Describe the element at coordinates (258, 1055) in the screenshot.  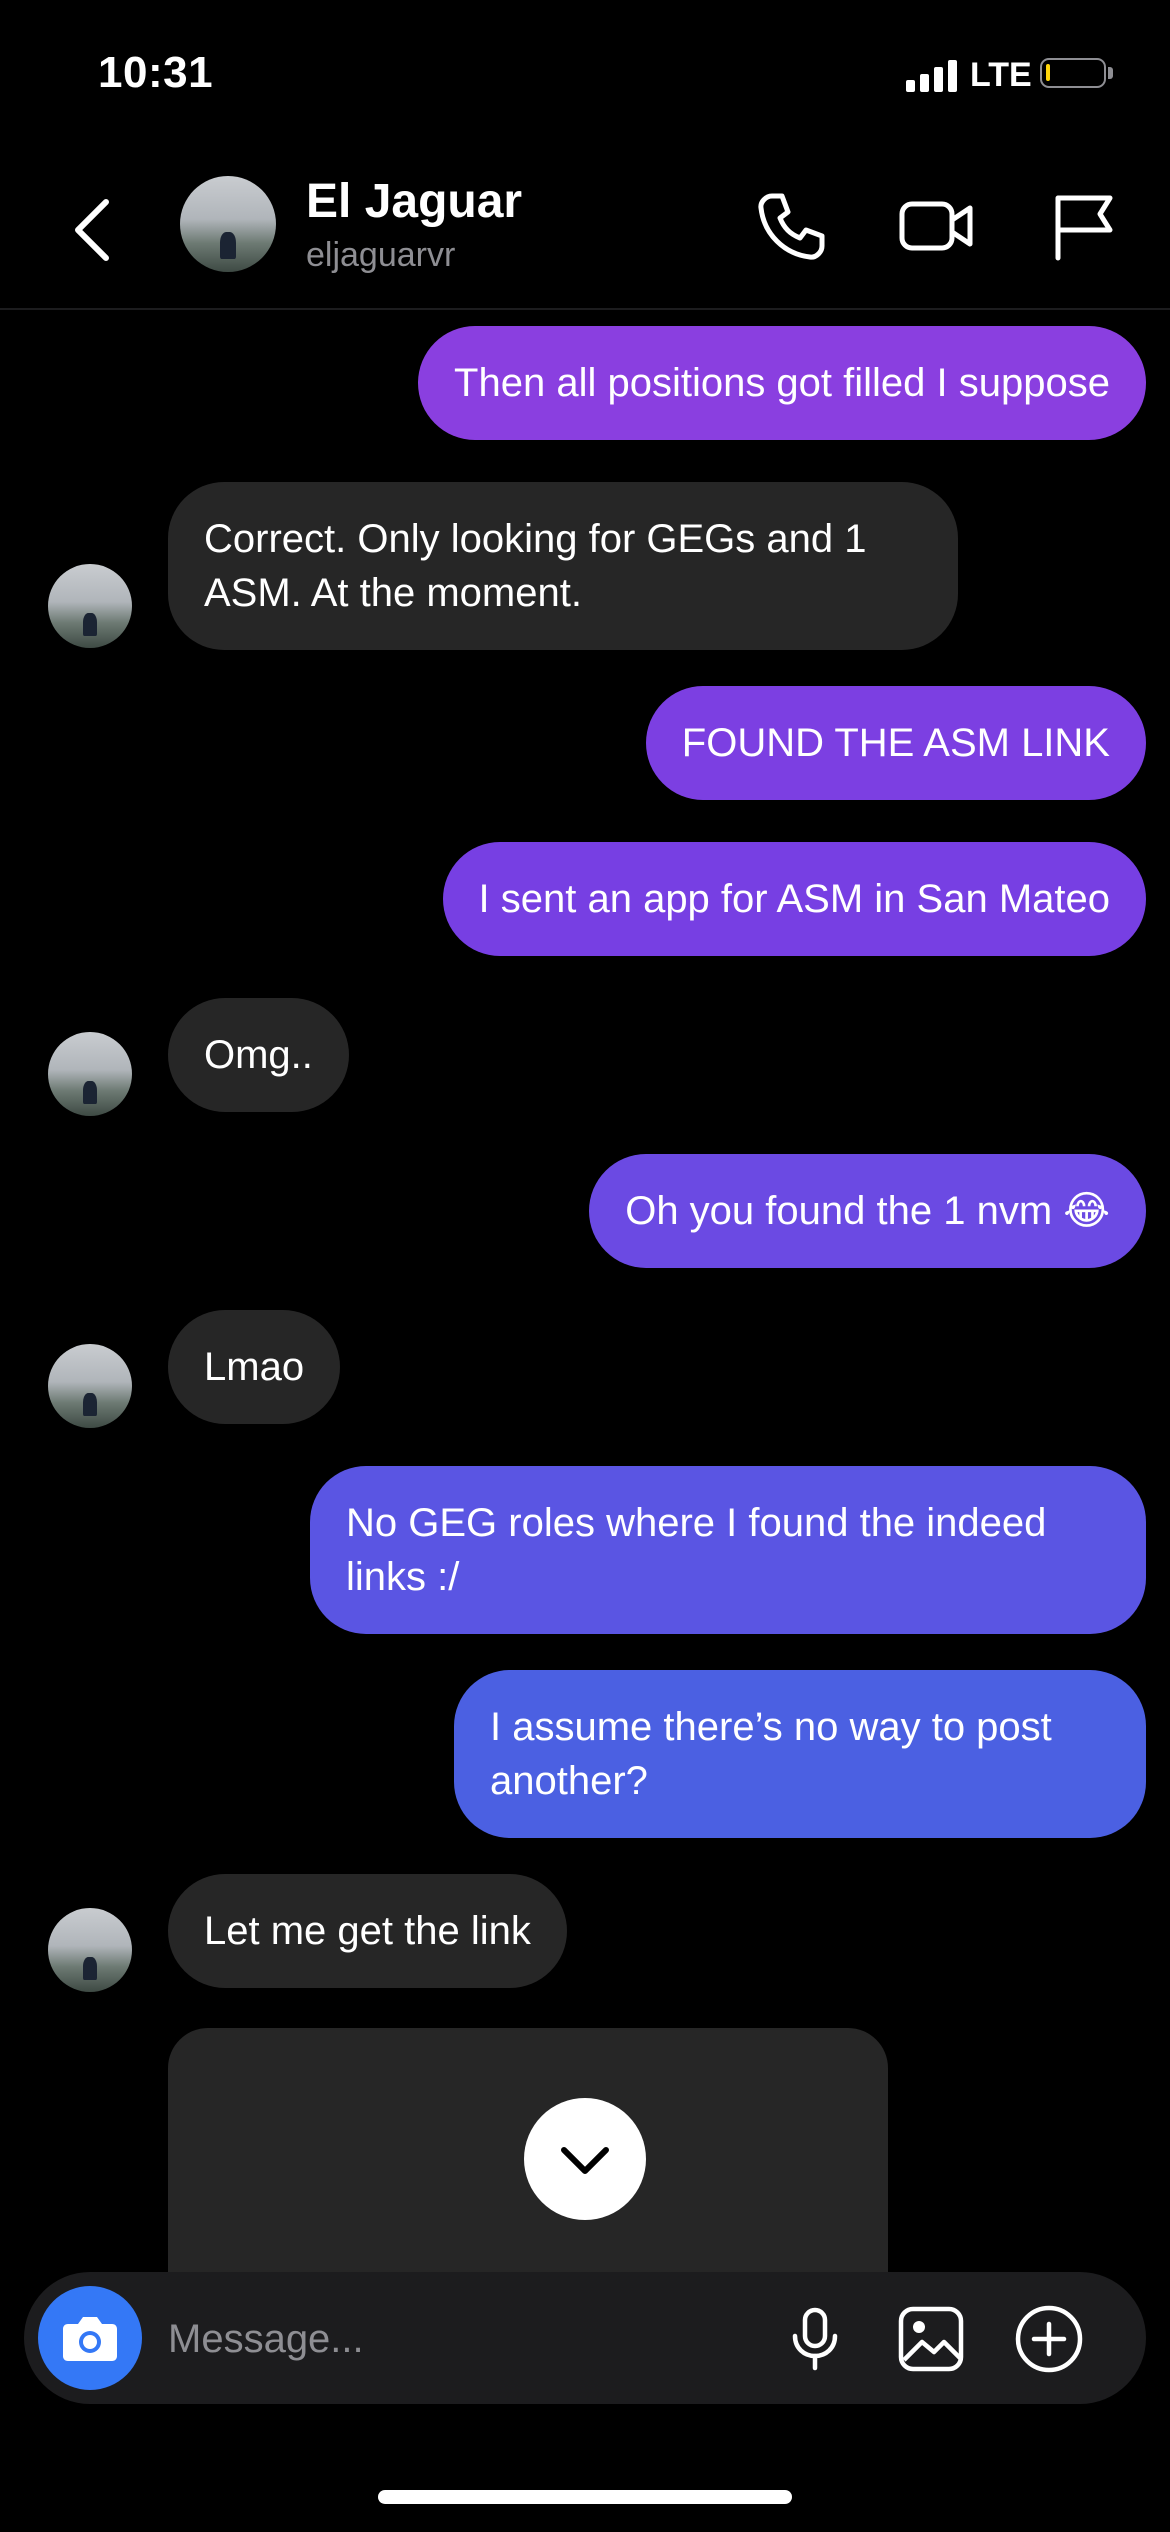
I see `message-bubble-incoming: Omg..` at that location.